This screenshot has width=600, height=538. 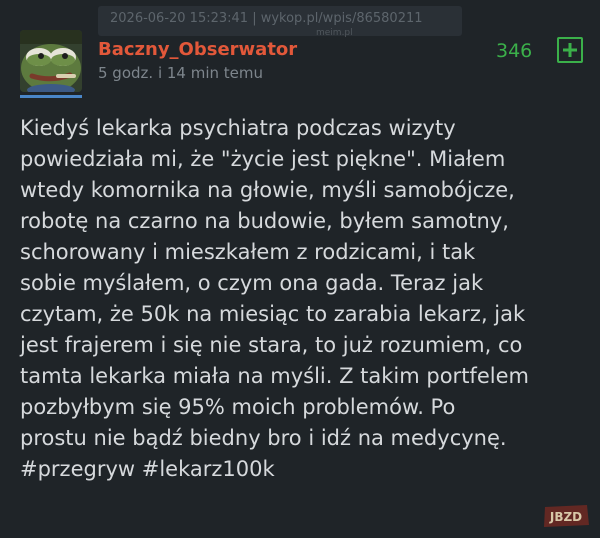 I want to click on vote-count: 346, so click(x=514, y=51).